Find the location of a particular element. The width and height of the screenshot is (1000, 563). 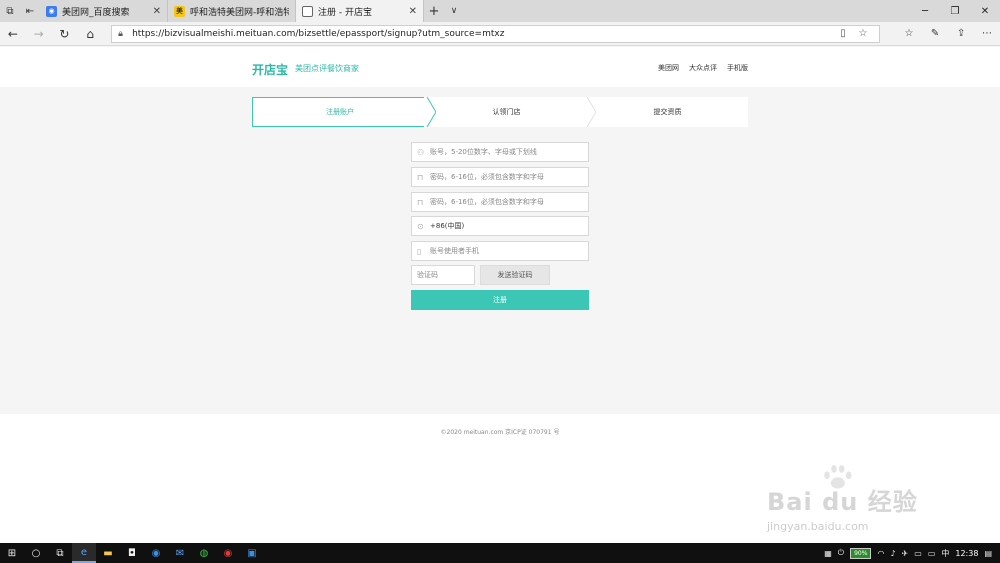

link-dianping: 大众点评 is located at coordinates (703, 68).